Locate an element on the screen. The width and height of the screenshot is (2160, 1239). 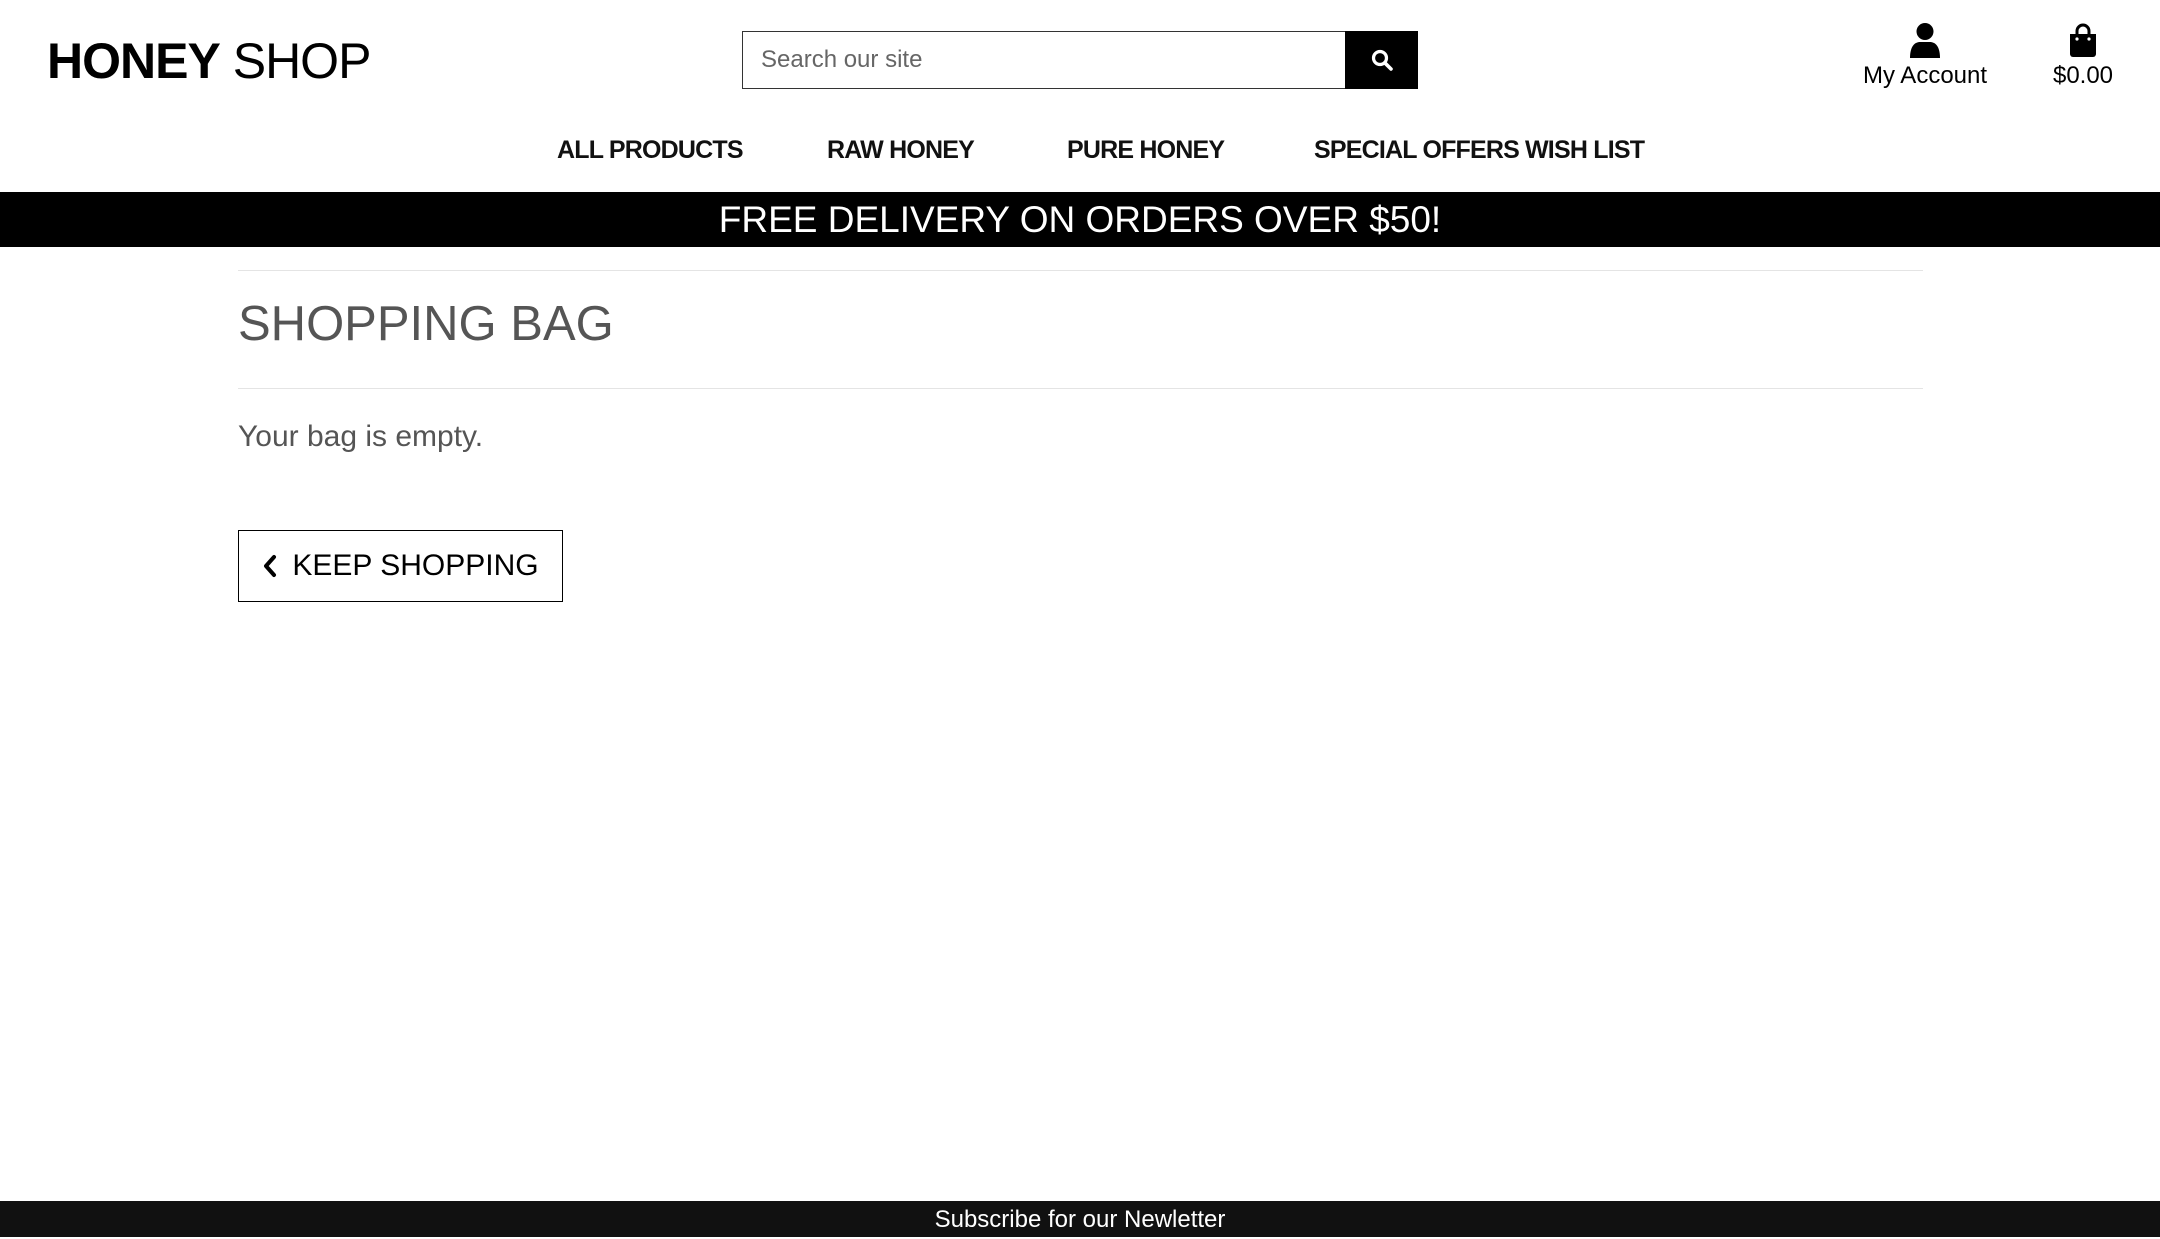
nav-wish-list: WISH LIST is located at coordinates (1585, 150).